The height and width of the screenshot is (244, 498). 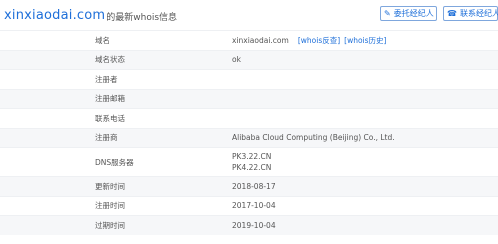 What do you see at coordinates (254, 186) in the screenshot?
I see `updated-date-value: 2018-08-17` at bounding box center [254, 186].